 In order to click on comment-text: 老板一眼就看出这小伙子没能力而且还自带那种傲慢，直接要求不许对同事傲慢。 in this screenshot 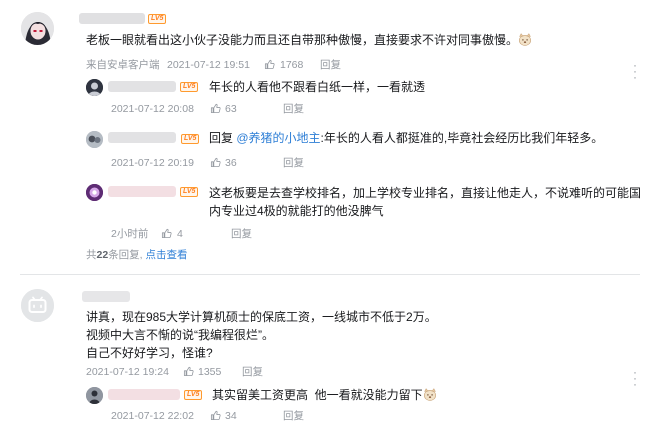, I will do `click(309, 40)`.